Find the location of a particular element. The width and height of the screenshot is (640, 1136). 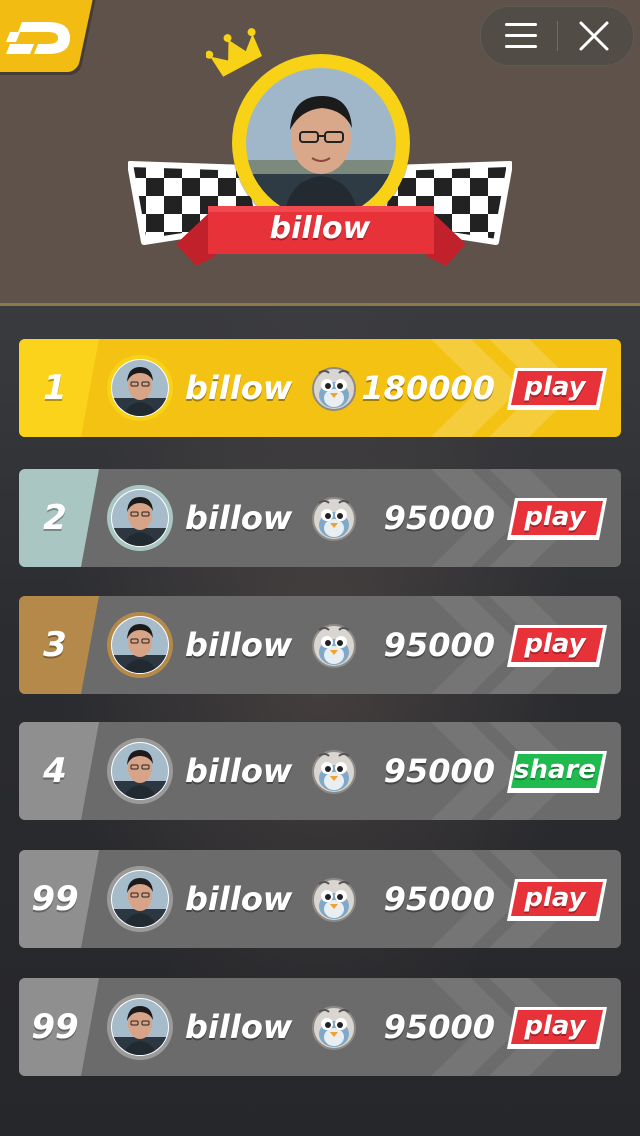

mini-program-capsule is located at coordinates (557, 36).